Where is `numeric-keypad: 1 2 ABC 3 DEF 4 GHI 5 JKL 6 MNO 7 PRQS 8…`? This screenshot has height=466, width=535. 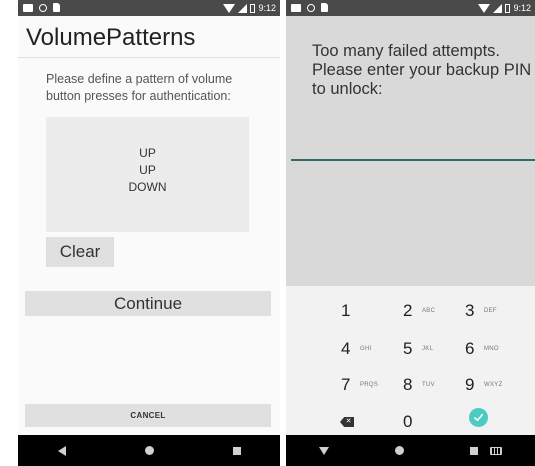
numeric-keypad: 1 2 ABC 3 DEF 4 GHI 5 JKL 6 MNO 7 PRQS 8… is located at coordinates (410, 360).